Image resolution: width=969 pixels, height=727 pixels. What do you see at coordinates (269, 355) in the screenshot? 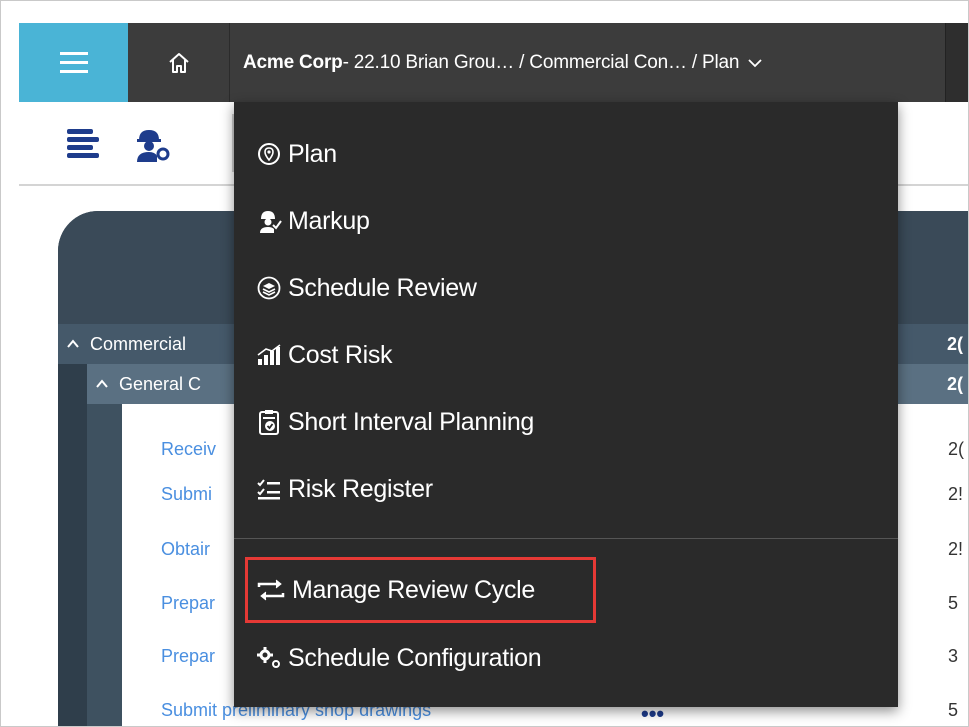
I see `chart-bars-icon` at bounding box center [269, 355].